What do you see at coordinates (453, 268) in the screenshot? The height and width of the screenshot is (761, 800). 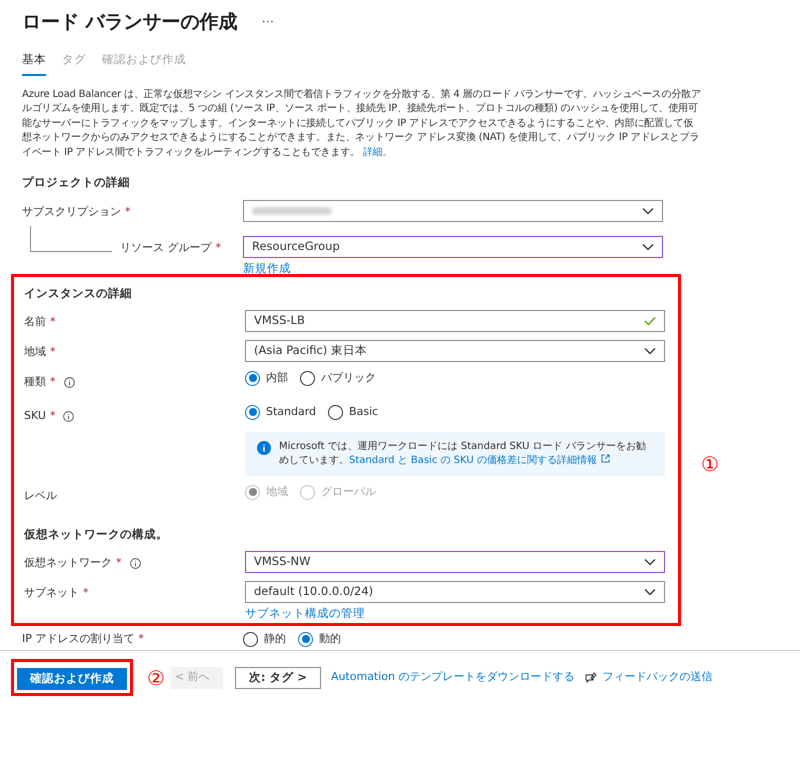 I see `link: 新規作成` at bounding box center [453, 268].